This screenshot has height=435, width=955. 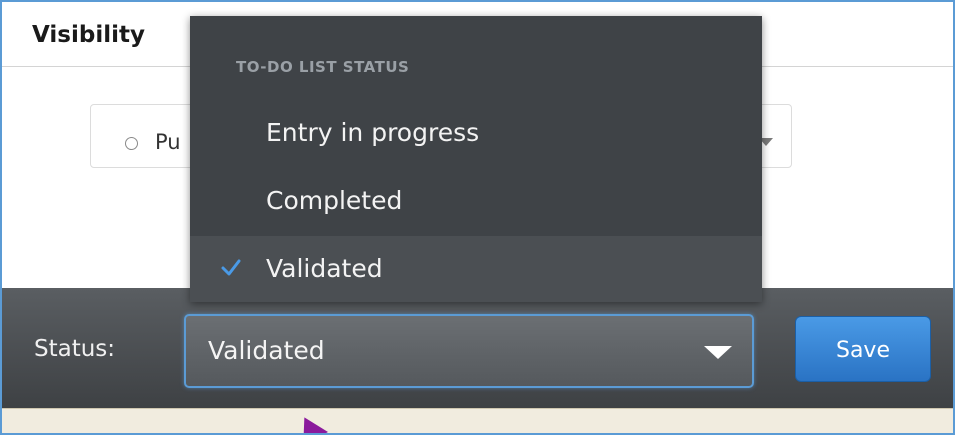 I want to click on status-label: Status:, so click(x=75, y=349).